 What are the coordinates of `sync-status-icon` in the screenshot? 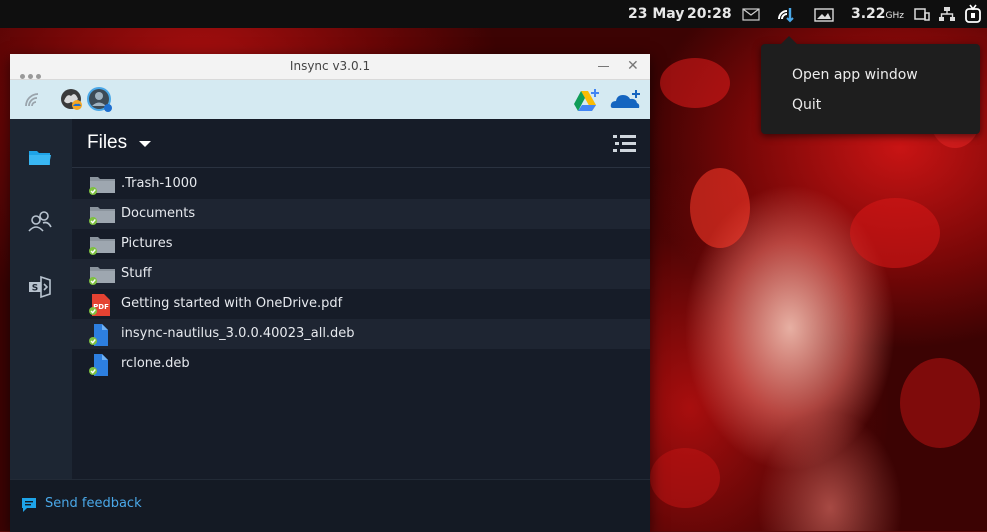 It's located at (33, 101).